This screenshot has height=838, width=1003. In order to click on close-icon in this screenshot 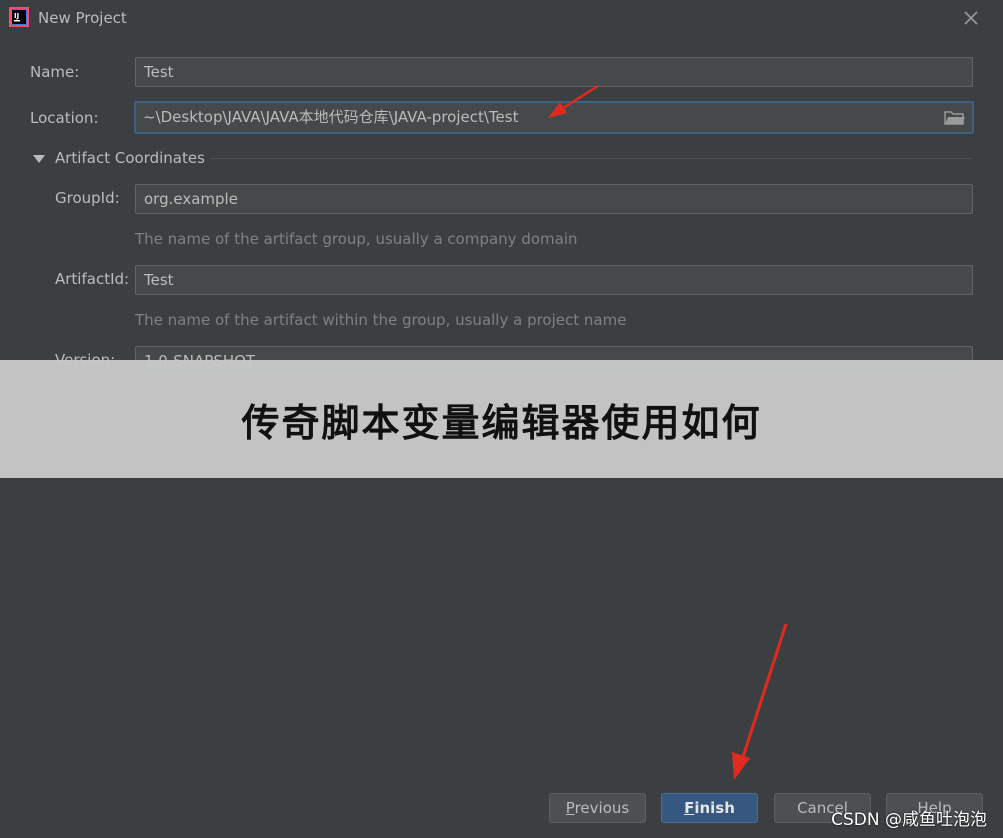, I will do `click(971, 18)`.